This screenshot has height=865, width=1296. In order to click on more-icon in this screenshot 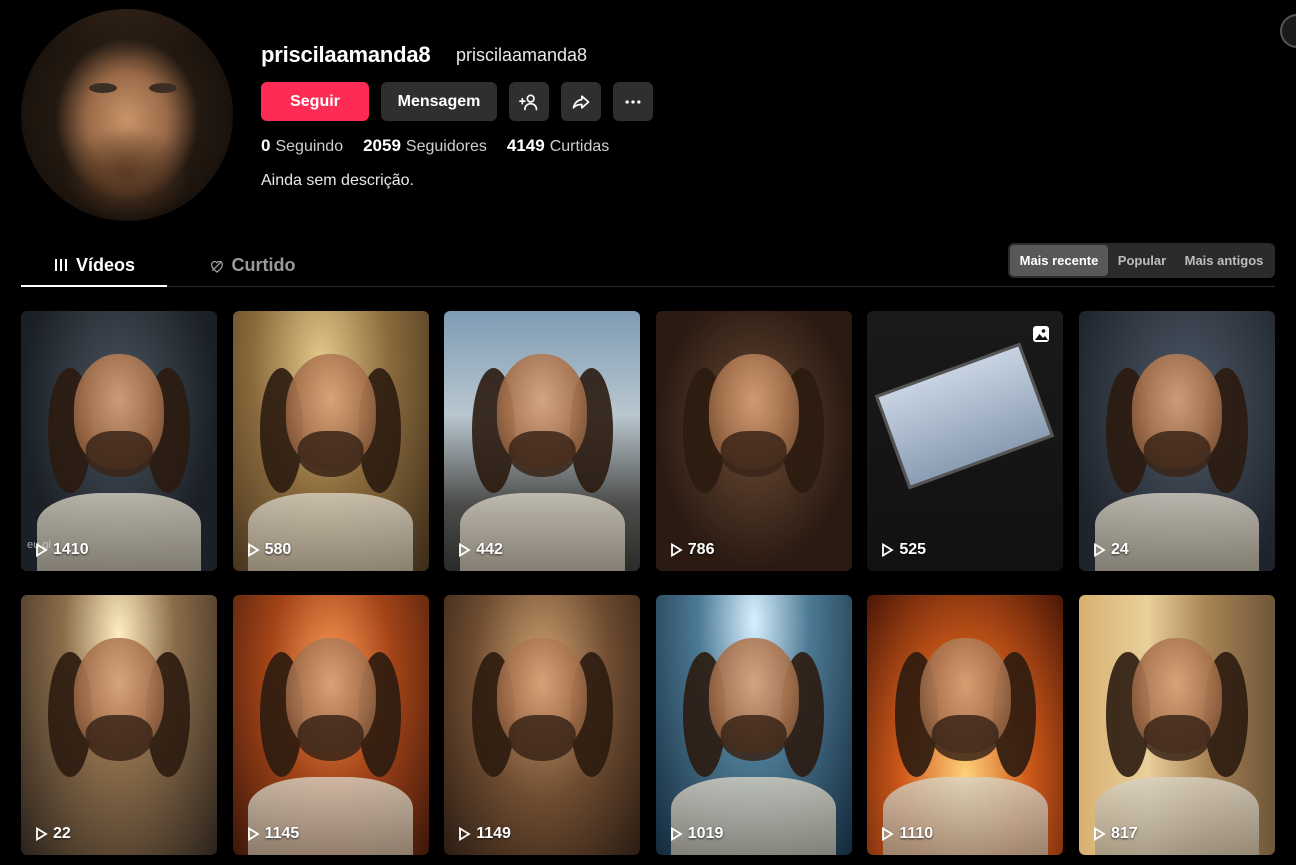, I will do `click(633, 101)`.